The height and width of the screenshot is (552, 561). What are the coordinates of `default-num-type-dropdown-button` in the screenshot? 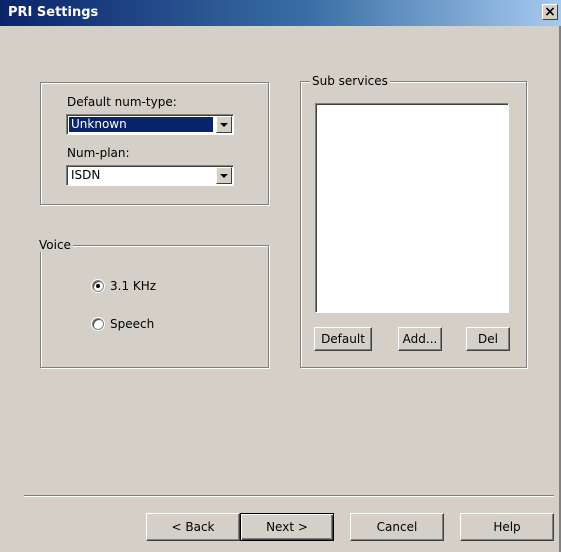 It's located at (224, 124).